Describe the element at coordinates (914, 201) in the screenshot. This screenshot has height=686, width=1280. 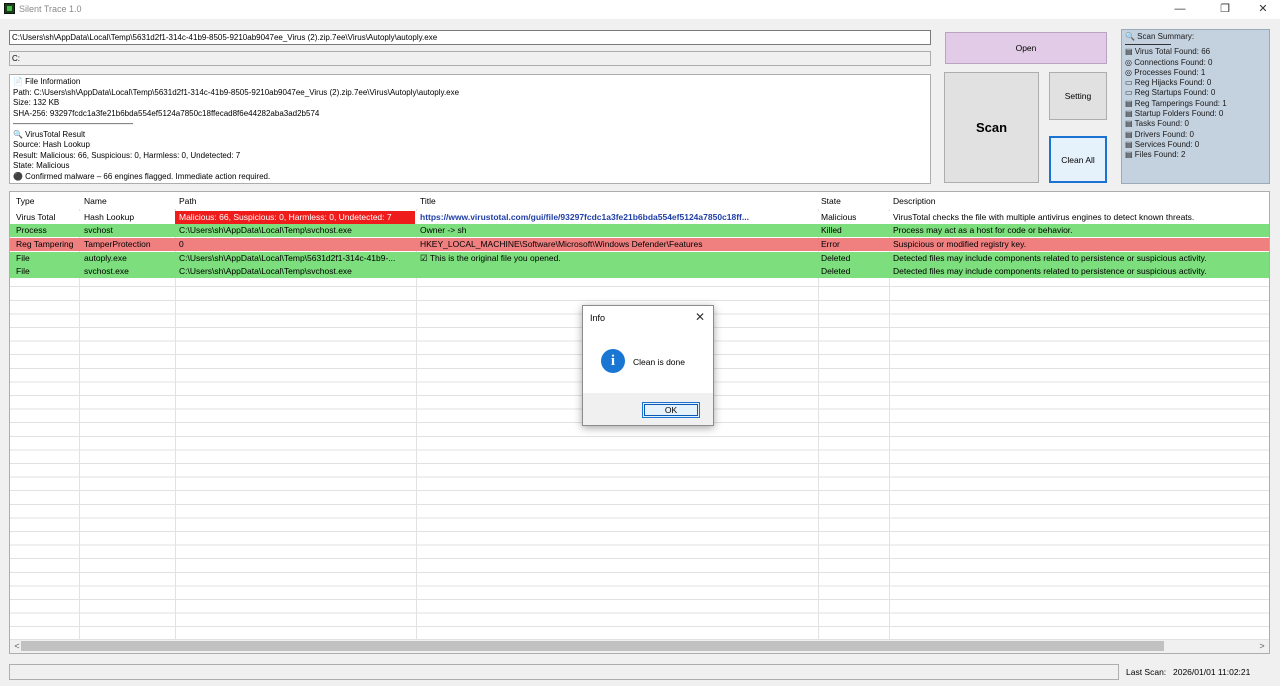
I see `column-header-description: Description` at that location.